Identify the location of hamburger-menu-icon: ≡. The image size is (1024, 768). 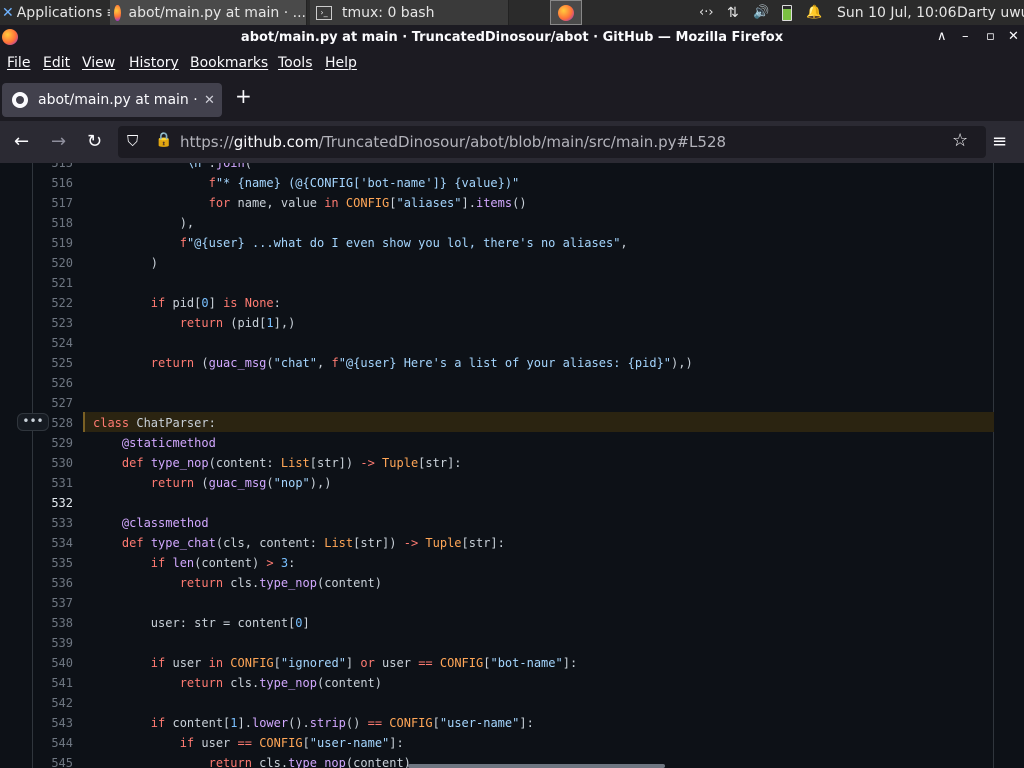
(999, 141).